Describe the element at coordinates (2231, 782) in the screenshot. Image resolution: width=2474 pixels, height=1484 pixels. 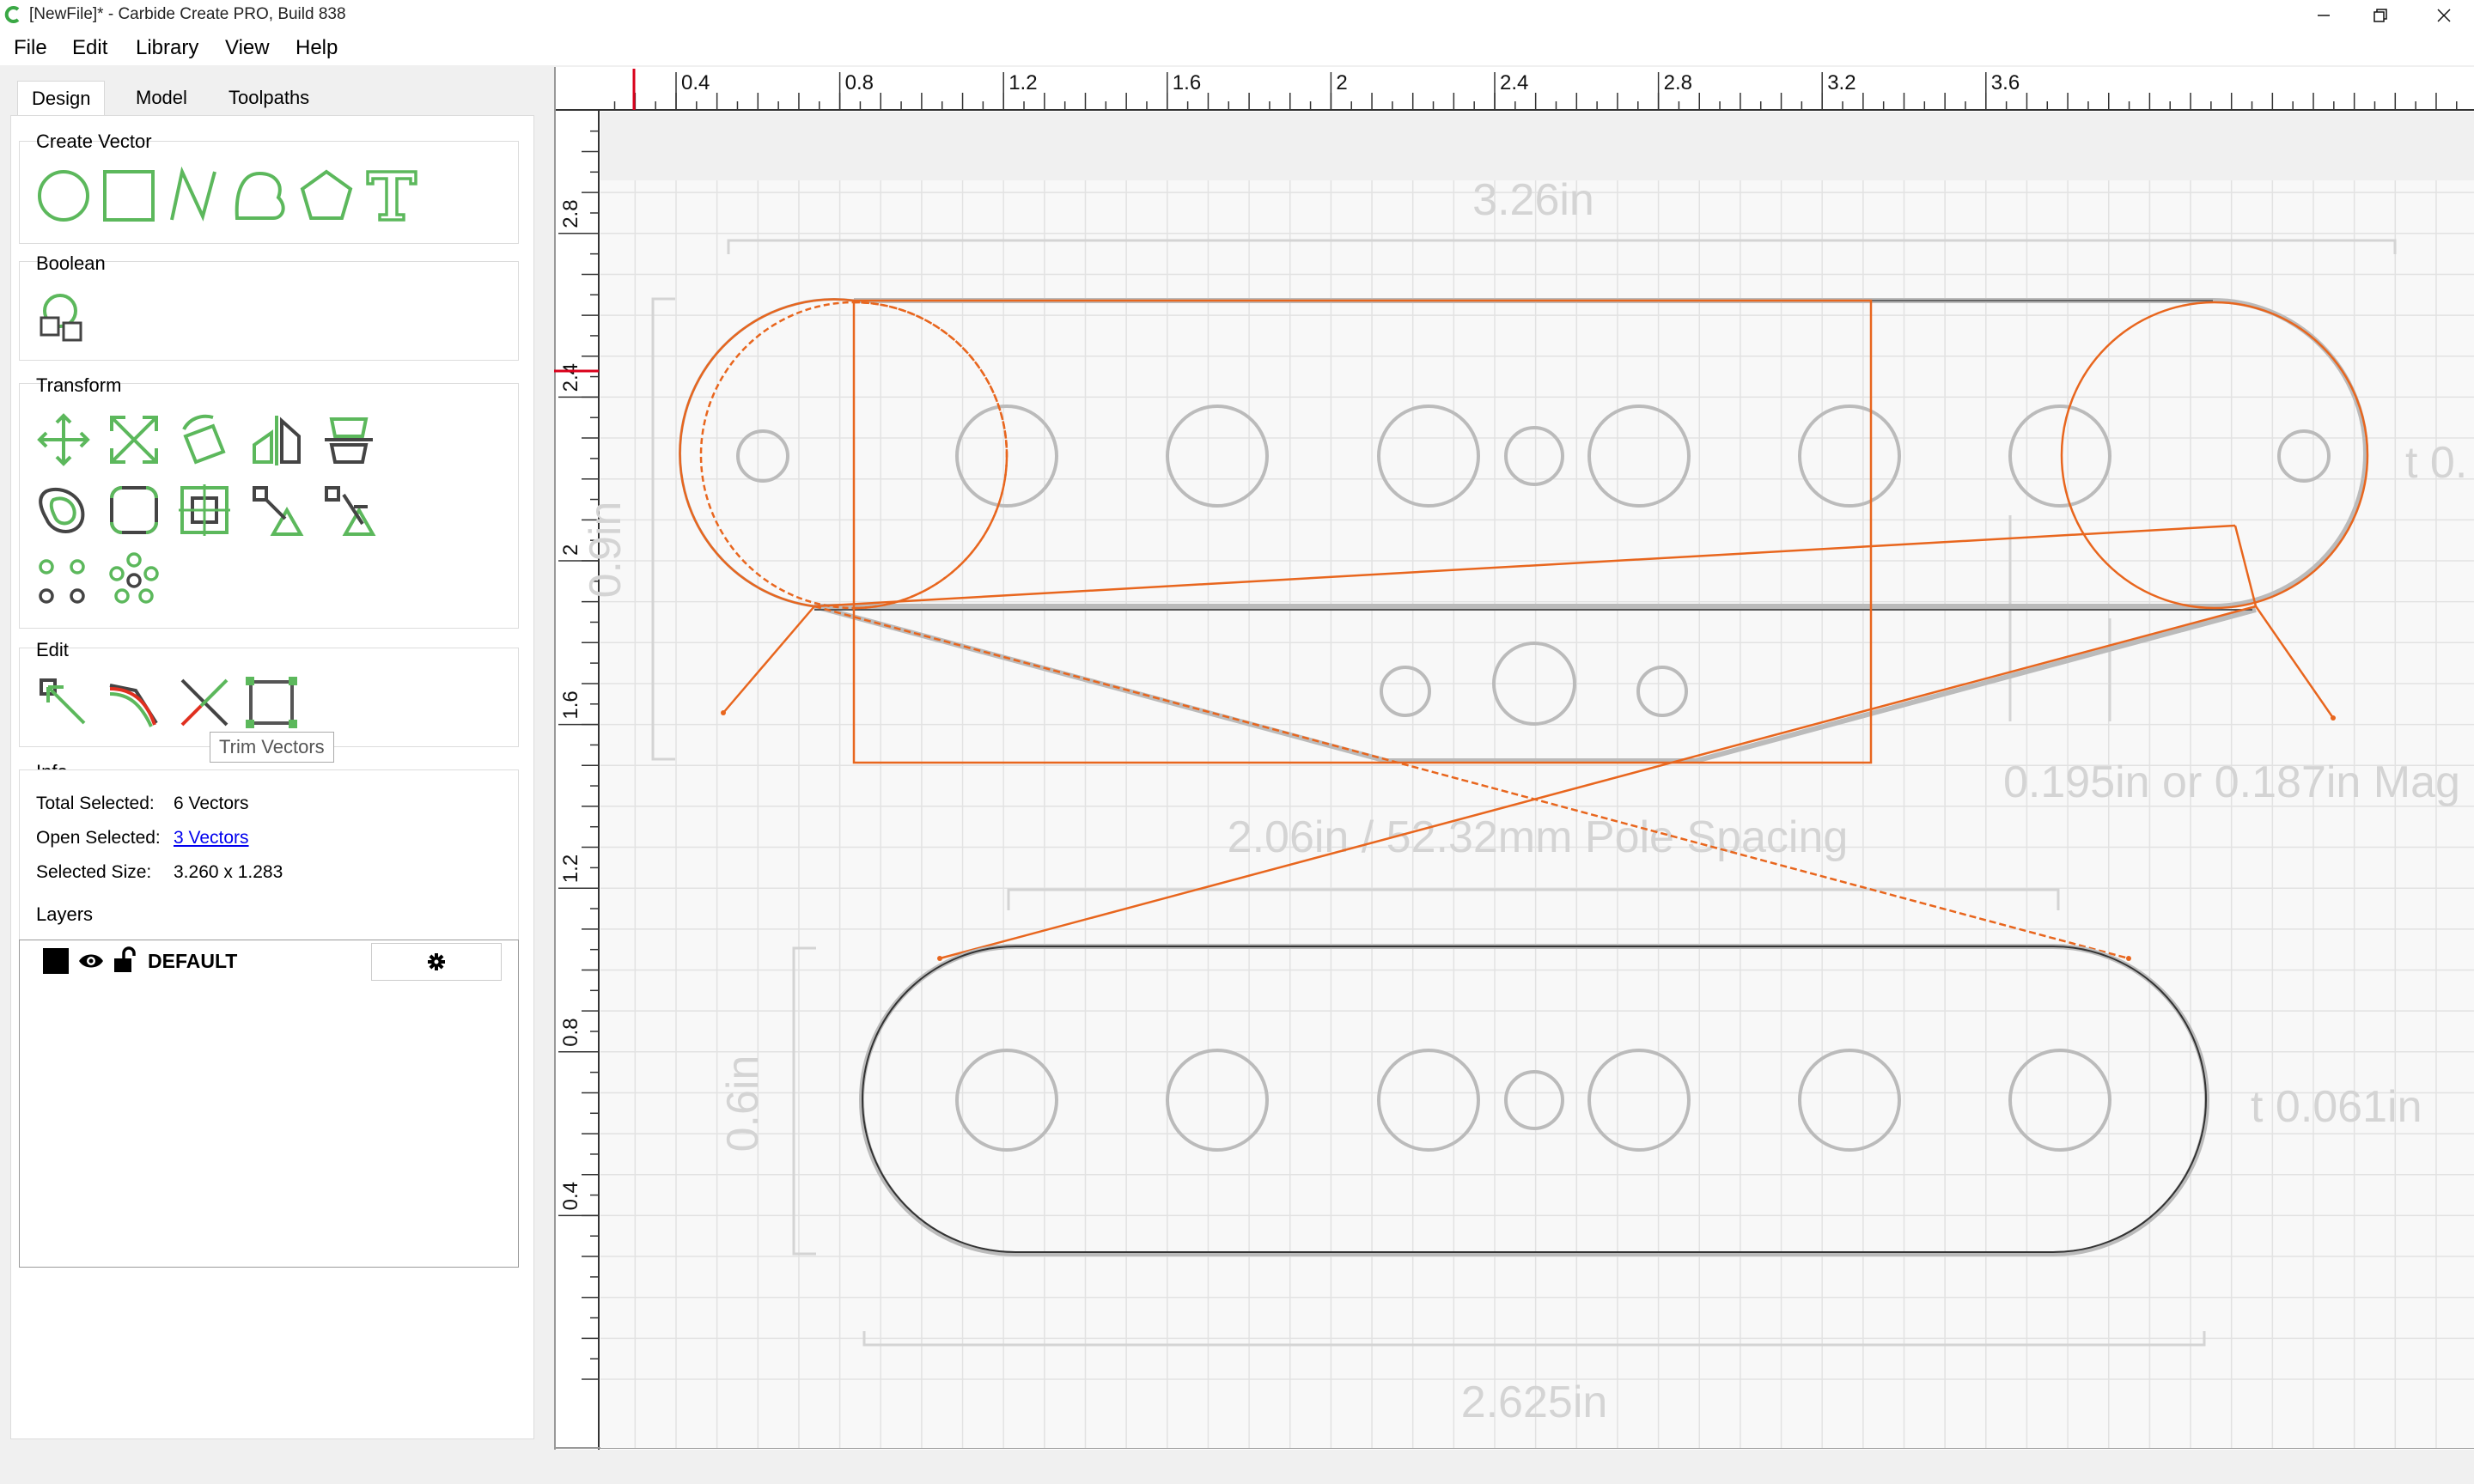
I see `dimension-magnet: 0.195in or 0.187in Mag` at that location.